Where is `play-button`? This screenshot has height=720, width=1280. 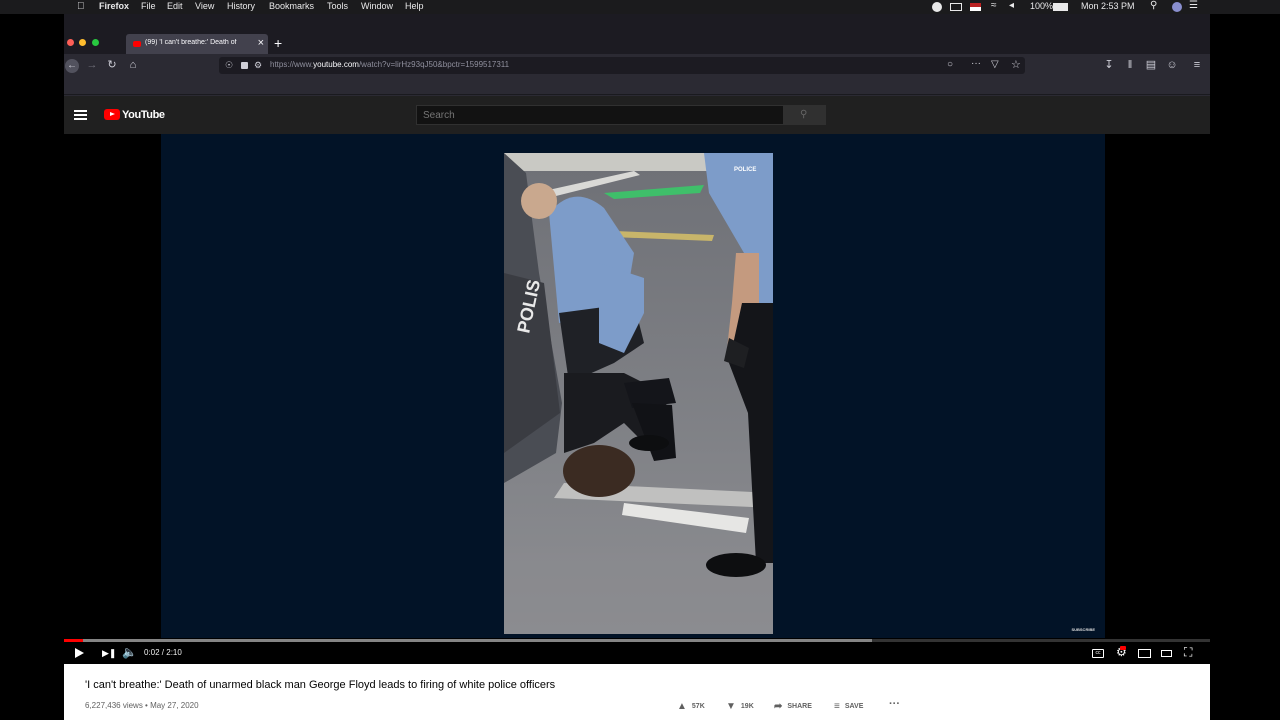
play-button is located at coordinates (79, 653).